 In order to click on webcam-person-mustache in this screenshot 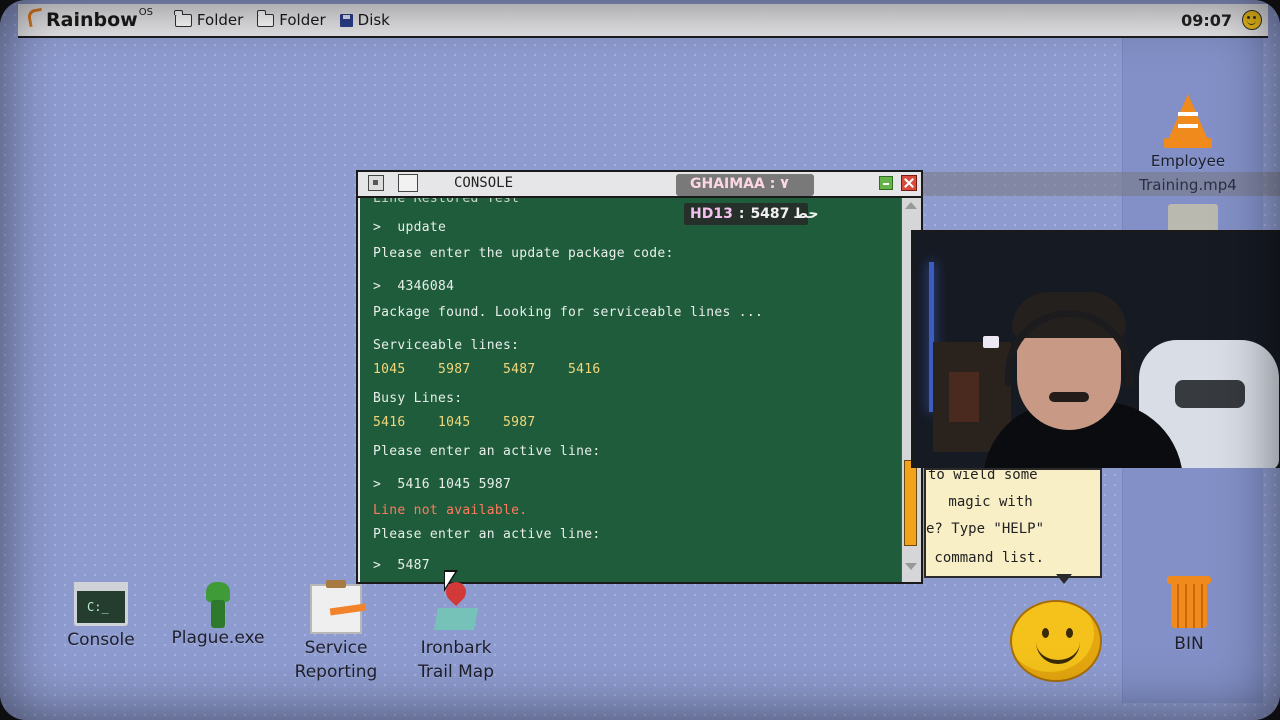, I will do `click(1069, 397)`.